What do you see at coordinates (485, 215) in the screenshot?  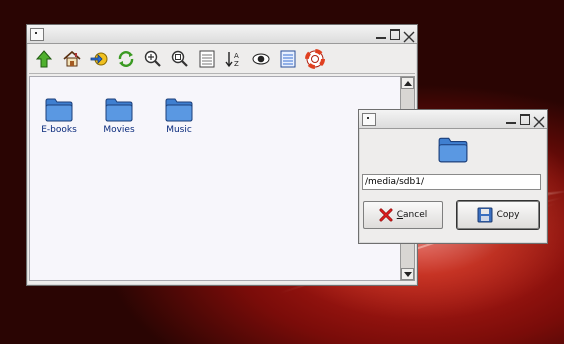 I see `floppy-icon` at bounding box center [485, 215].